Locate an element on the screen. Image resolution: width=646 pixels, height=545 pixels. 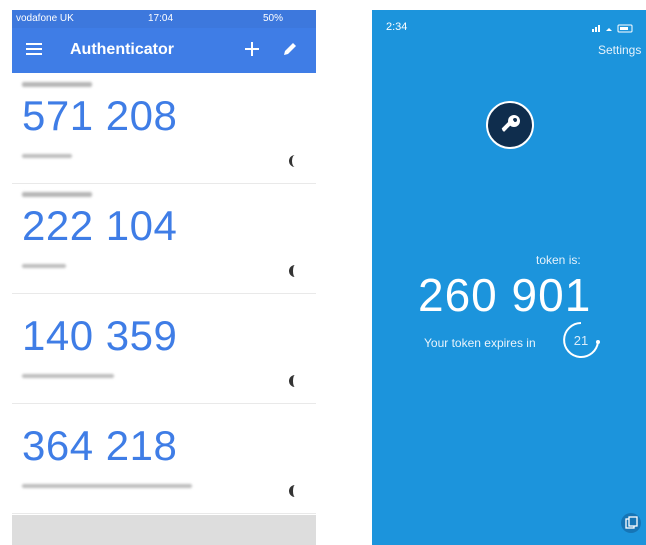
account-entry: 222 104 is located at coordinates (164, 239).